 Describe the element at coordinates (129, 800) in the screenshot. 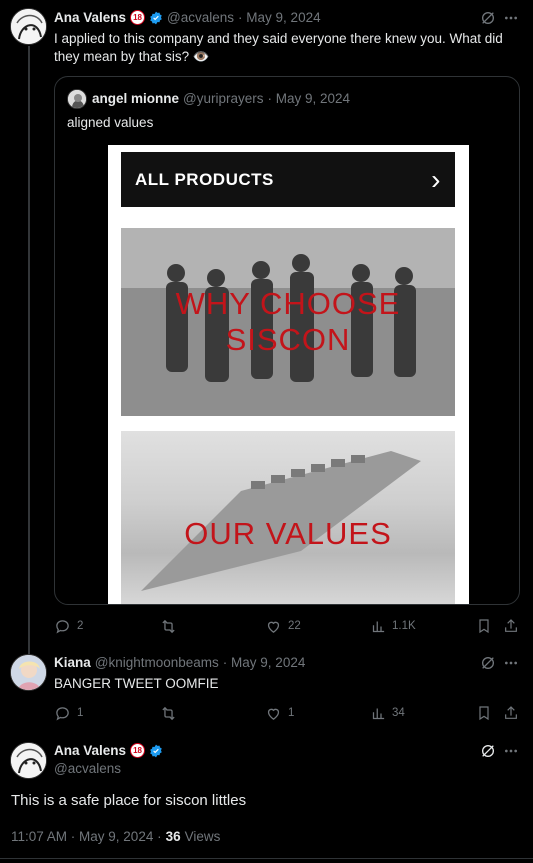

I see `main-tweet-text: This is a safe place for siscon littles` at that location.